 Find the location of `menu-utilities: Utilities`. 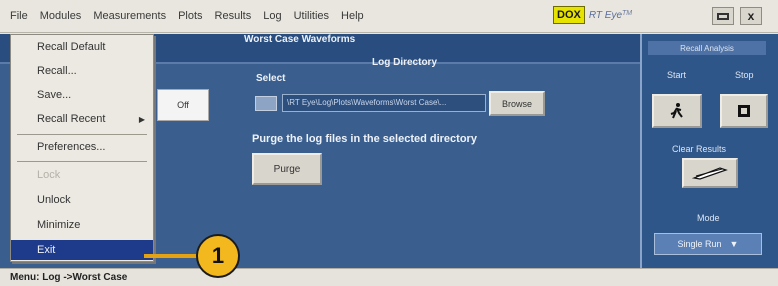

menu-utilities: Utilities is located at coordinates (311, 16).